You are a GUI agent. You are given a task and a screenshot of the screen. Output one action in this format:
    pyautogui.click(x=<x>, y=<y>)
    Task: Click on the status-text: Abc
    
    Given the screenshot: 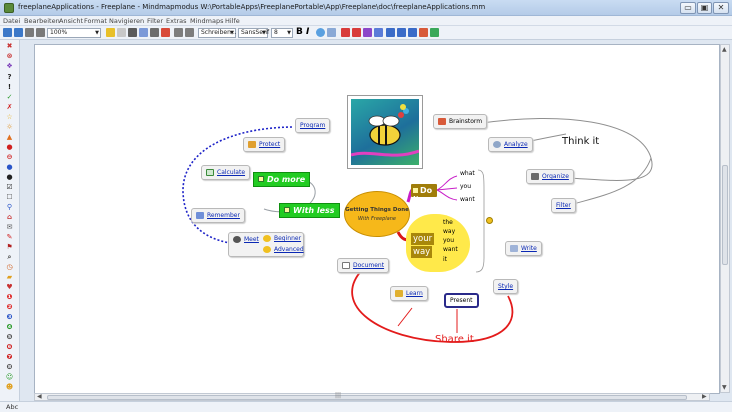 What is the action you would take?
    pyautogui.click(x=12, y=407)
    